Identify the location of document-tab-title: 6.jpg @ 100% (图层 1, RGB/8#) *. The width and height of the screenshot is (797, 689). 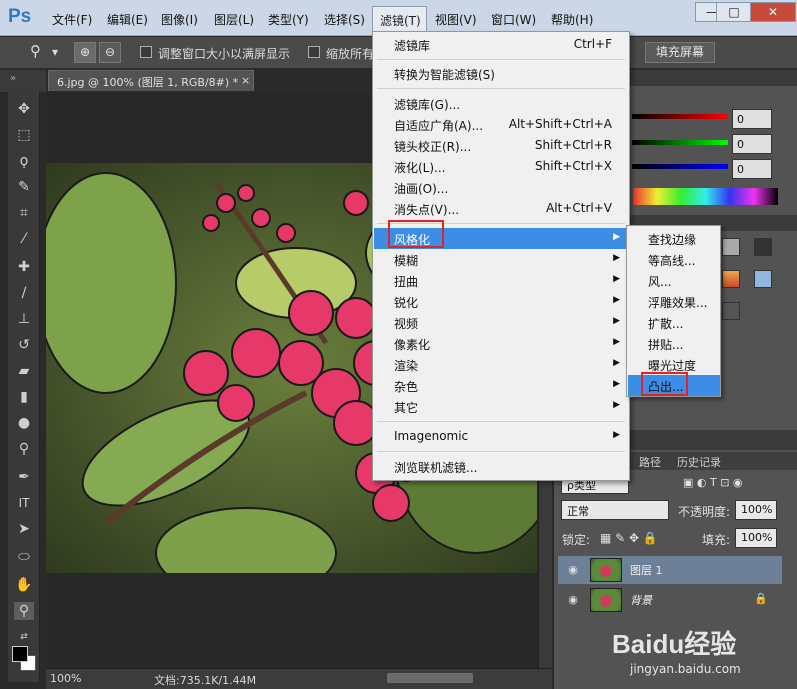
(148, 82).